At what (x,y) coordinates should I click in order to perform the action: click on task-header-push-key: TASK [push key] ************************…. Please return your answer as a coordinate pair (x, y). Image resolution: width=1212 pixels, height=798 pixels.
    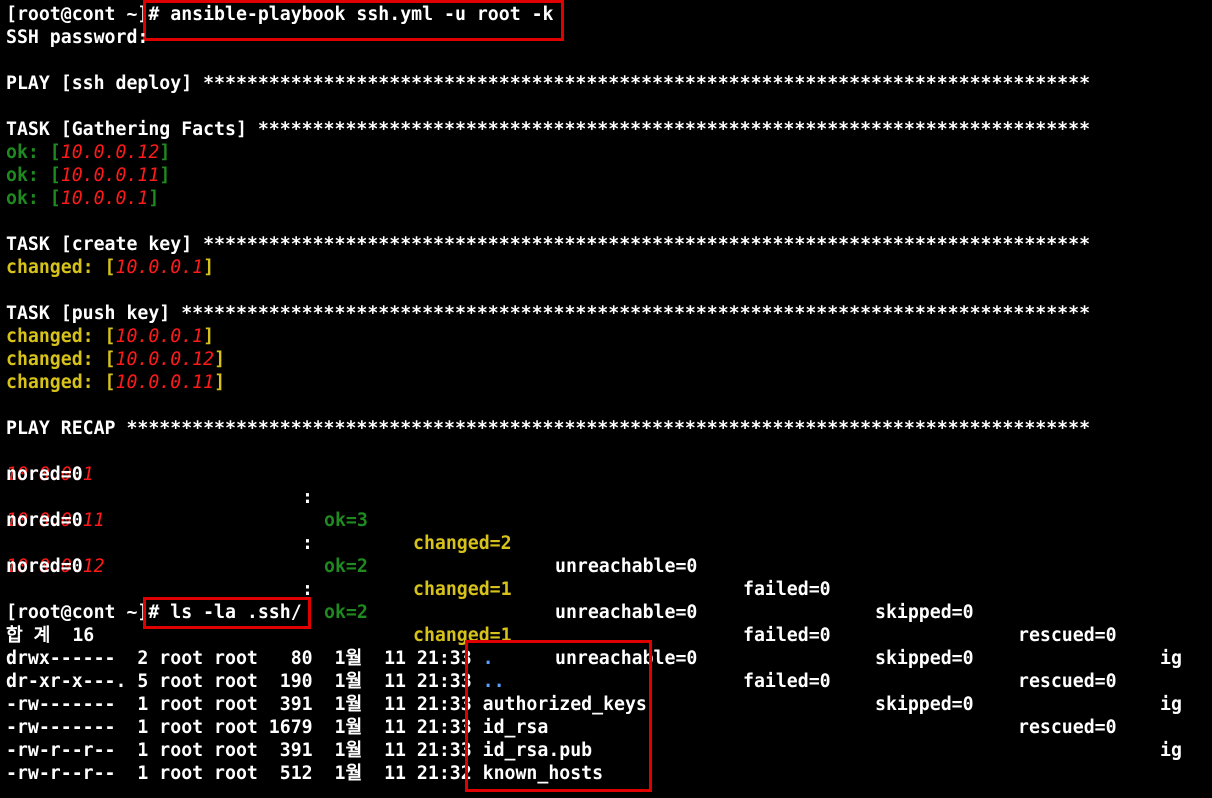
    Looking at the image, I should click on (548, 313).